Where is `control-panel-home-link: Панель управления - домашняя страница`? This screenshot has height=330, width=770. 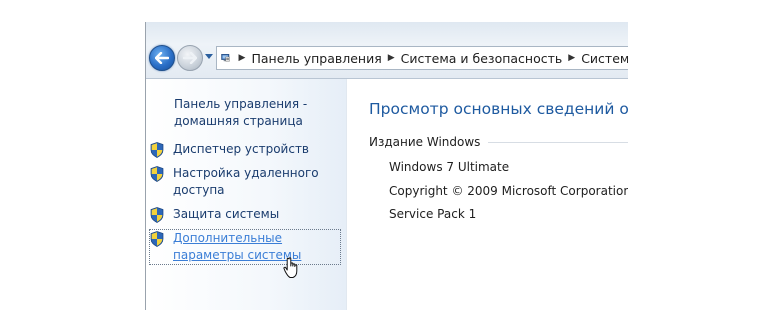
control-panel-home-link: Панель управления - домашняя страница is located at coordinates (254, 113).